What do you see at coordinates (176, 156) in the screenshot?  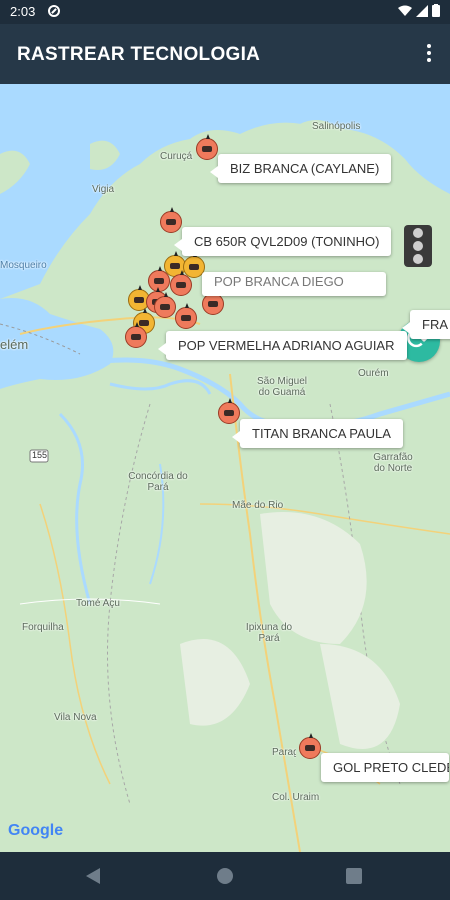 I see `place-label: Curuçá` at bounding box center [176, 156].